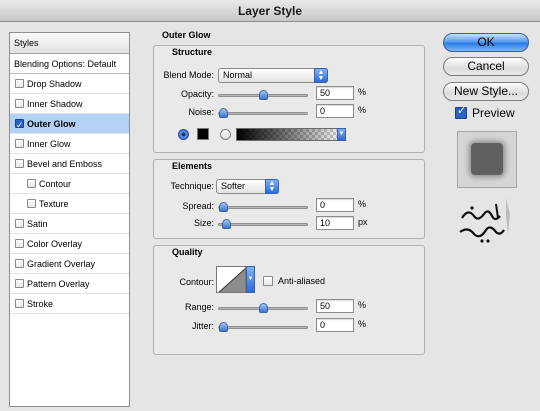 This screenshot has width=540, height=411. Describe the element at coordinates (341, 134) in the screenshot. I see `dropdown-arrow-icon: ▼` at that location.